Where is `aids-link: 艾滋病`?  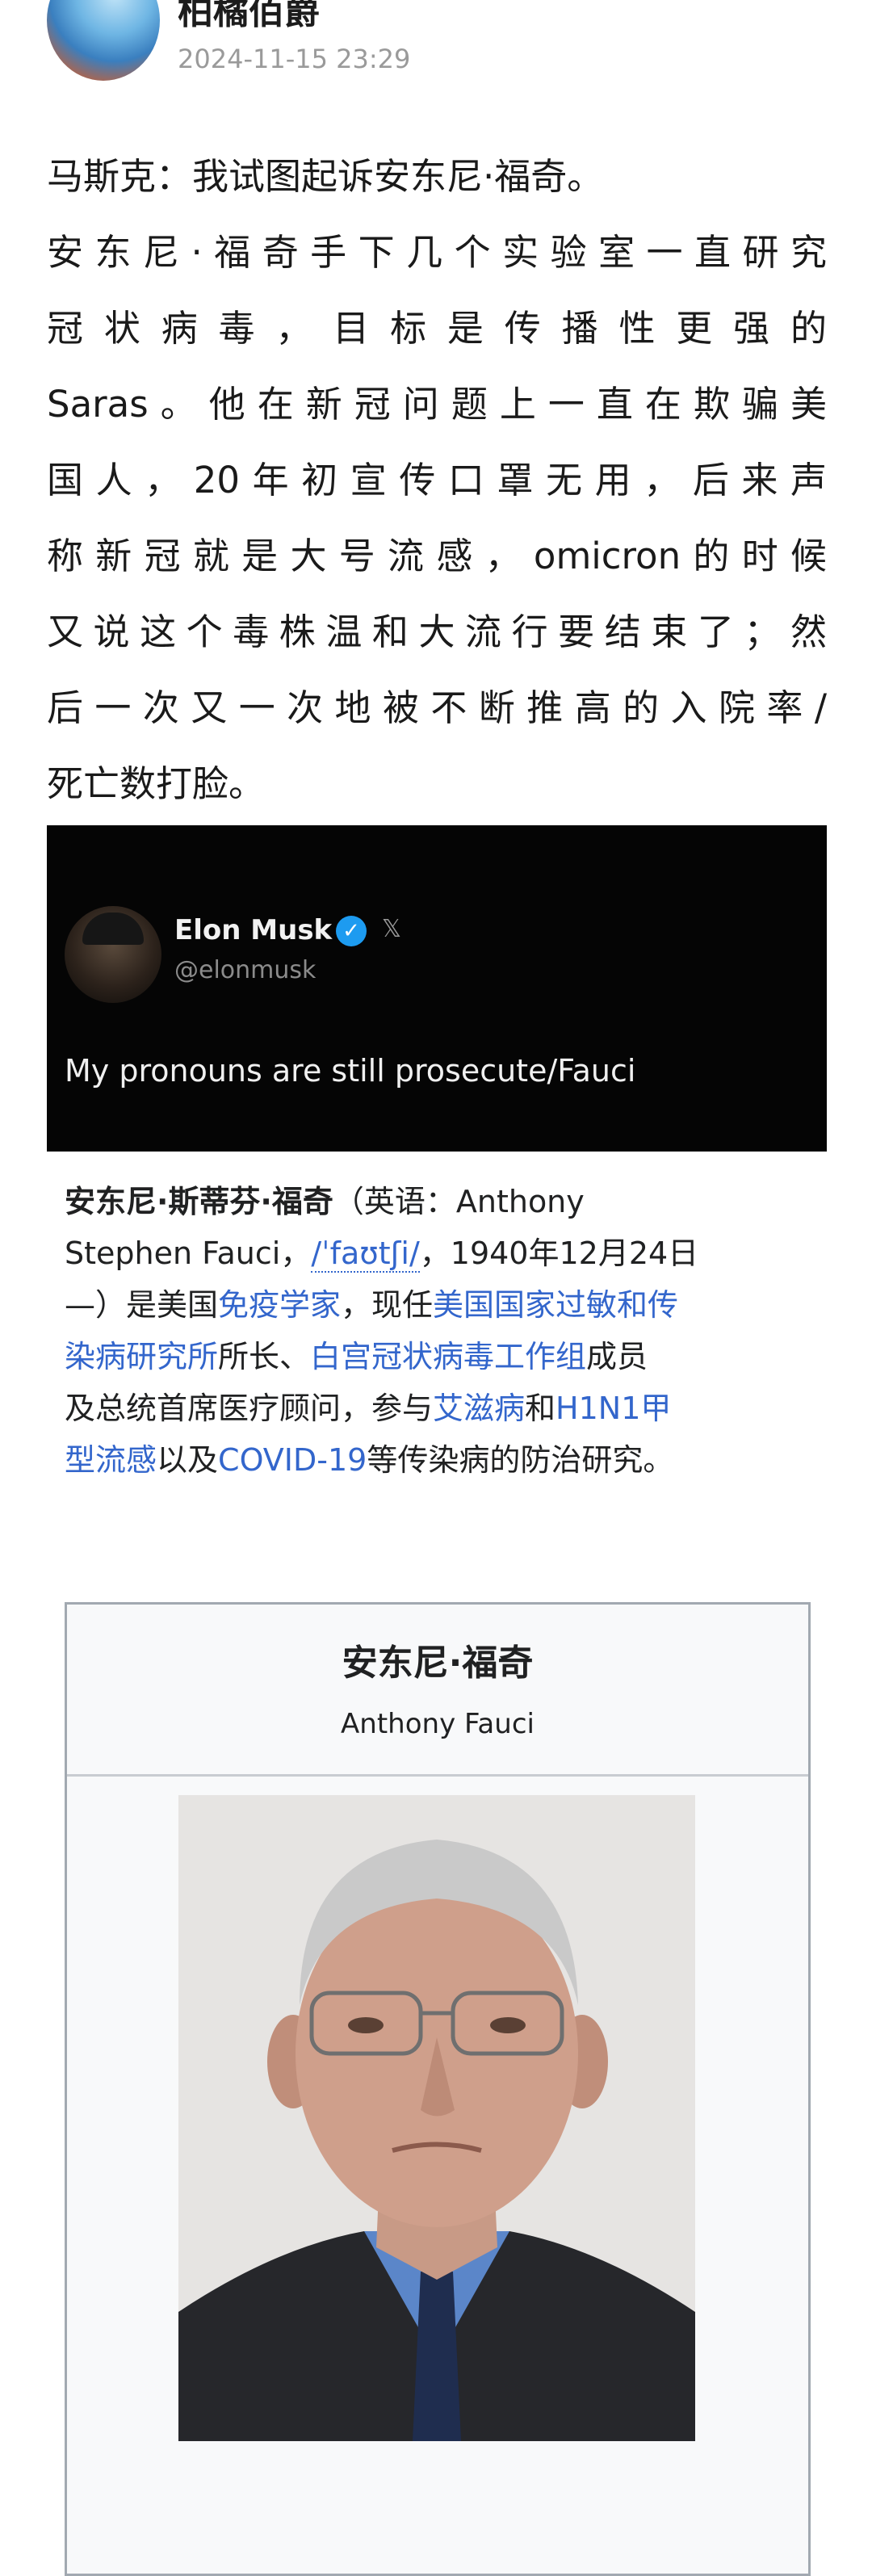 aids-link: 艾滋病 is located at coordinates (479, 1408).